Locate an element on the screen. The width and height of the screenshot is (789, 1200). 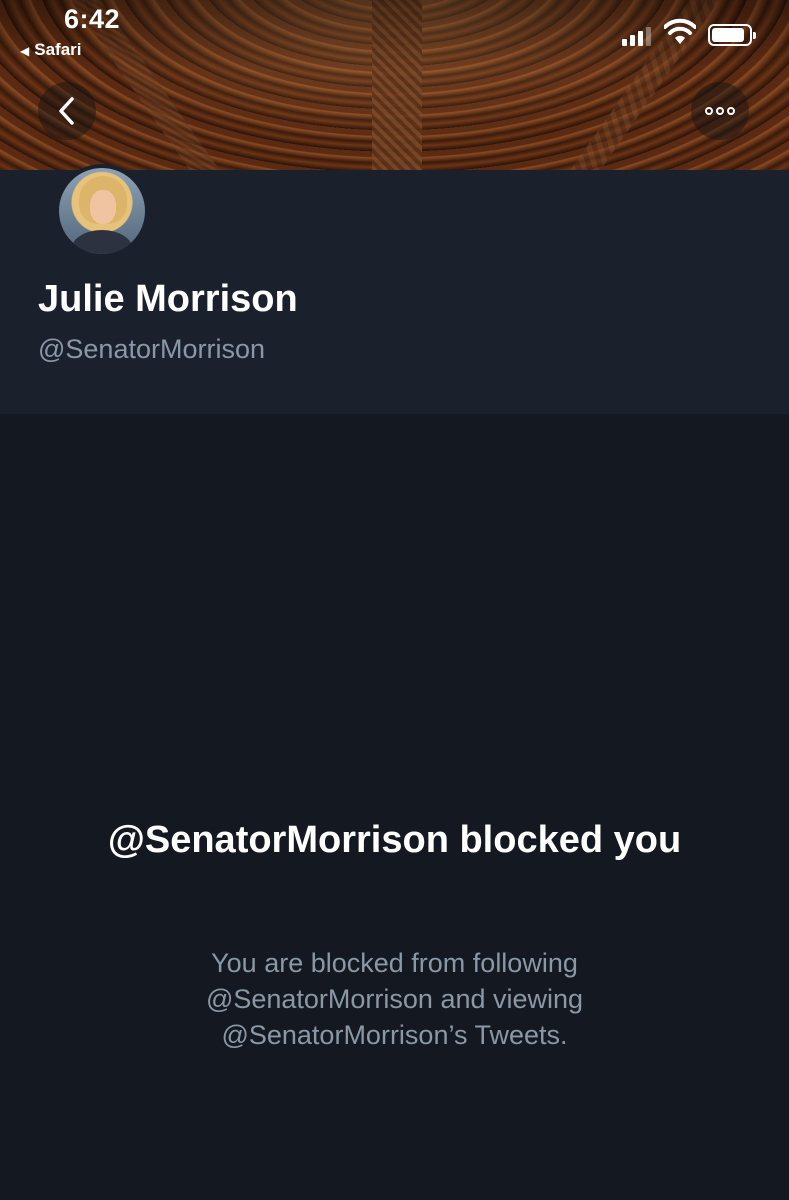
more-options-button is located at coordinates (720, 111).